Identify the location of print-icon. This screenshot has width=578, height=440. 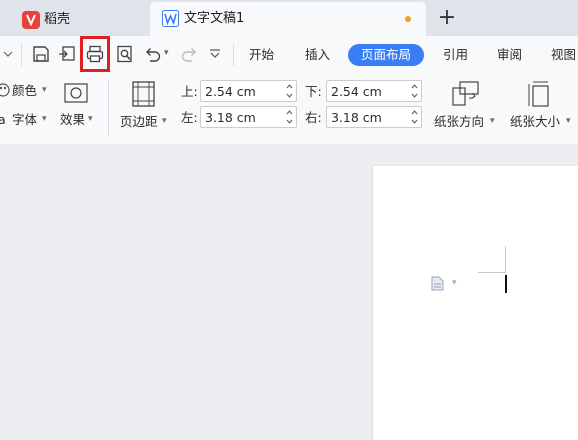
(95, 54).